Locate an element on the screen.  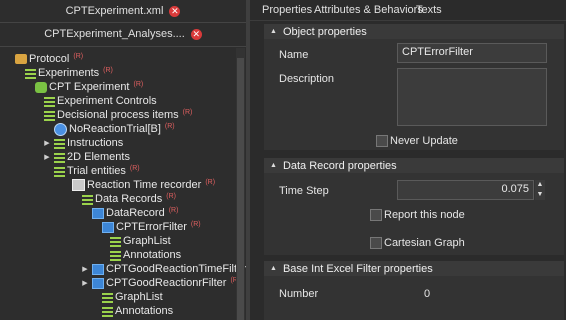
puzzle-icon is located at coordinates (41, 87).